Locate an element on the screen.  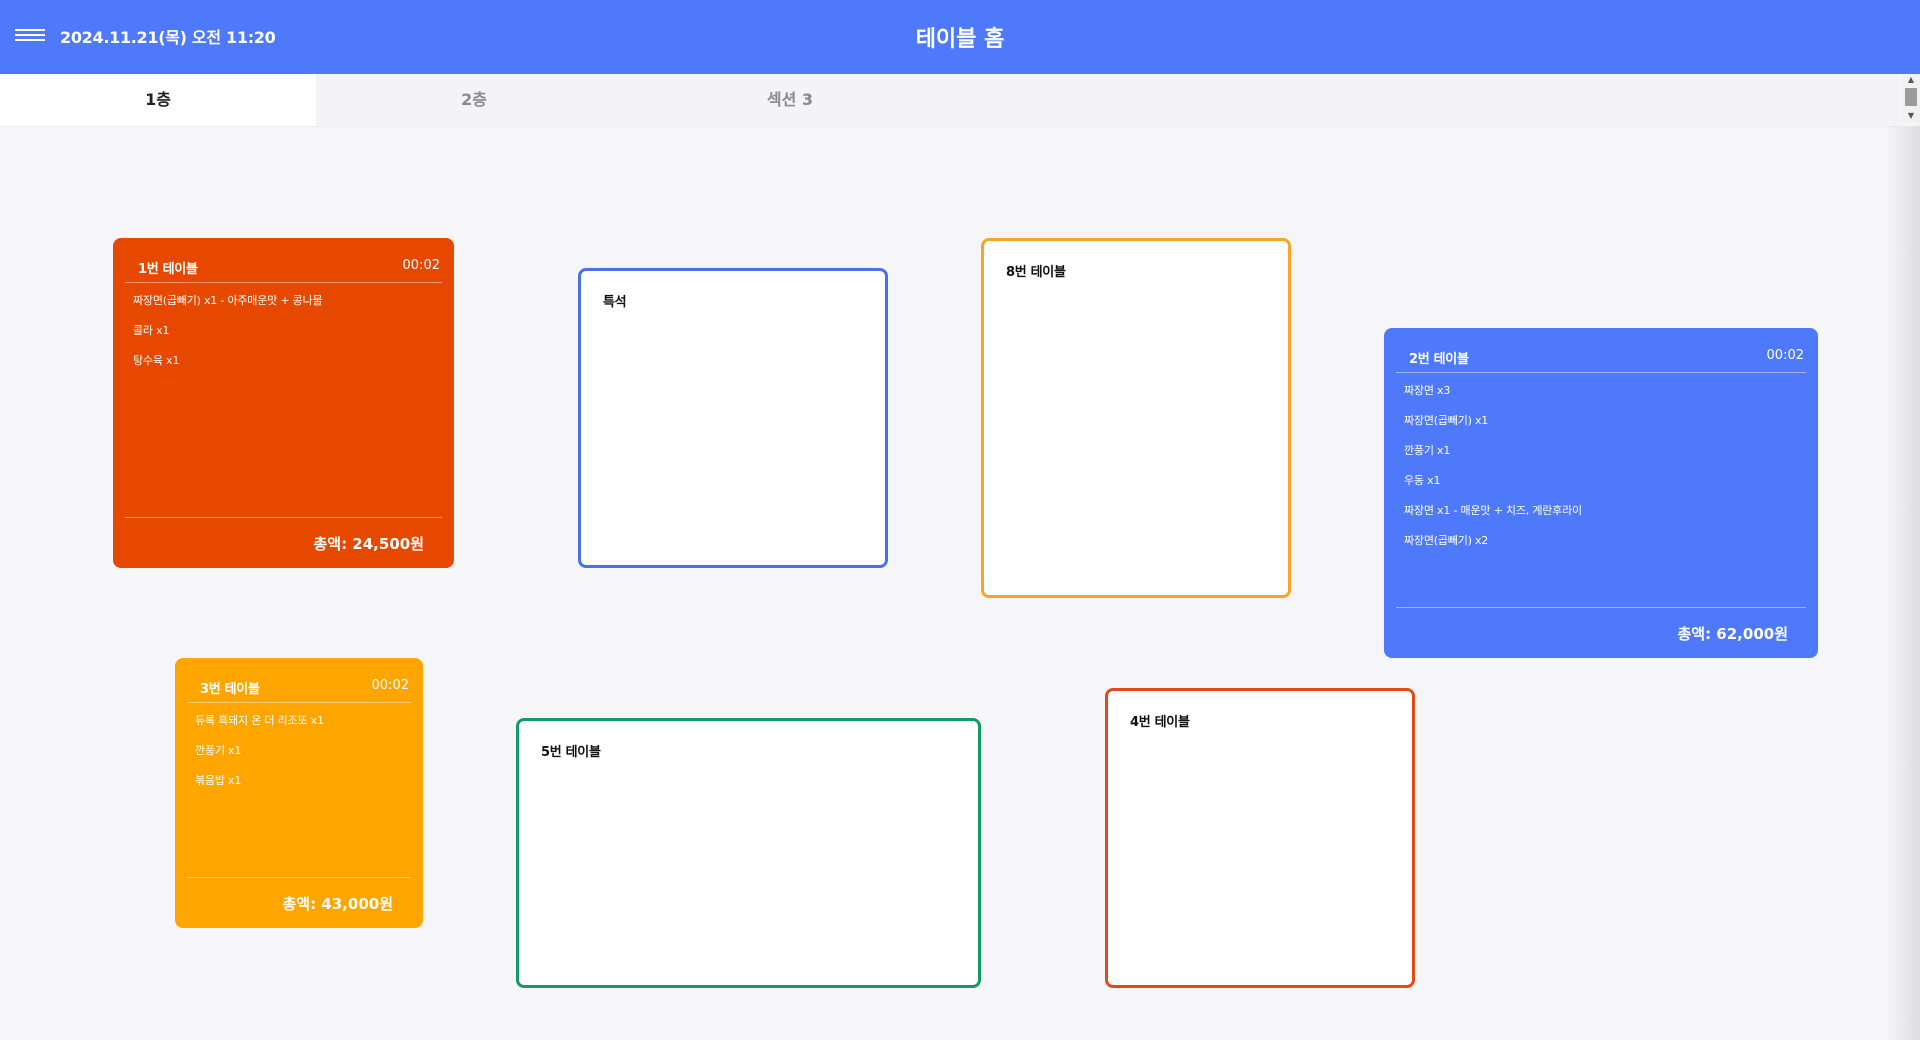
table-card-8: 8번 테이블 is located at coordinates (1136, 418).